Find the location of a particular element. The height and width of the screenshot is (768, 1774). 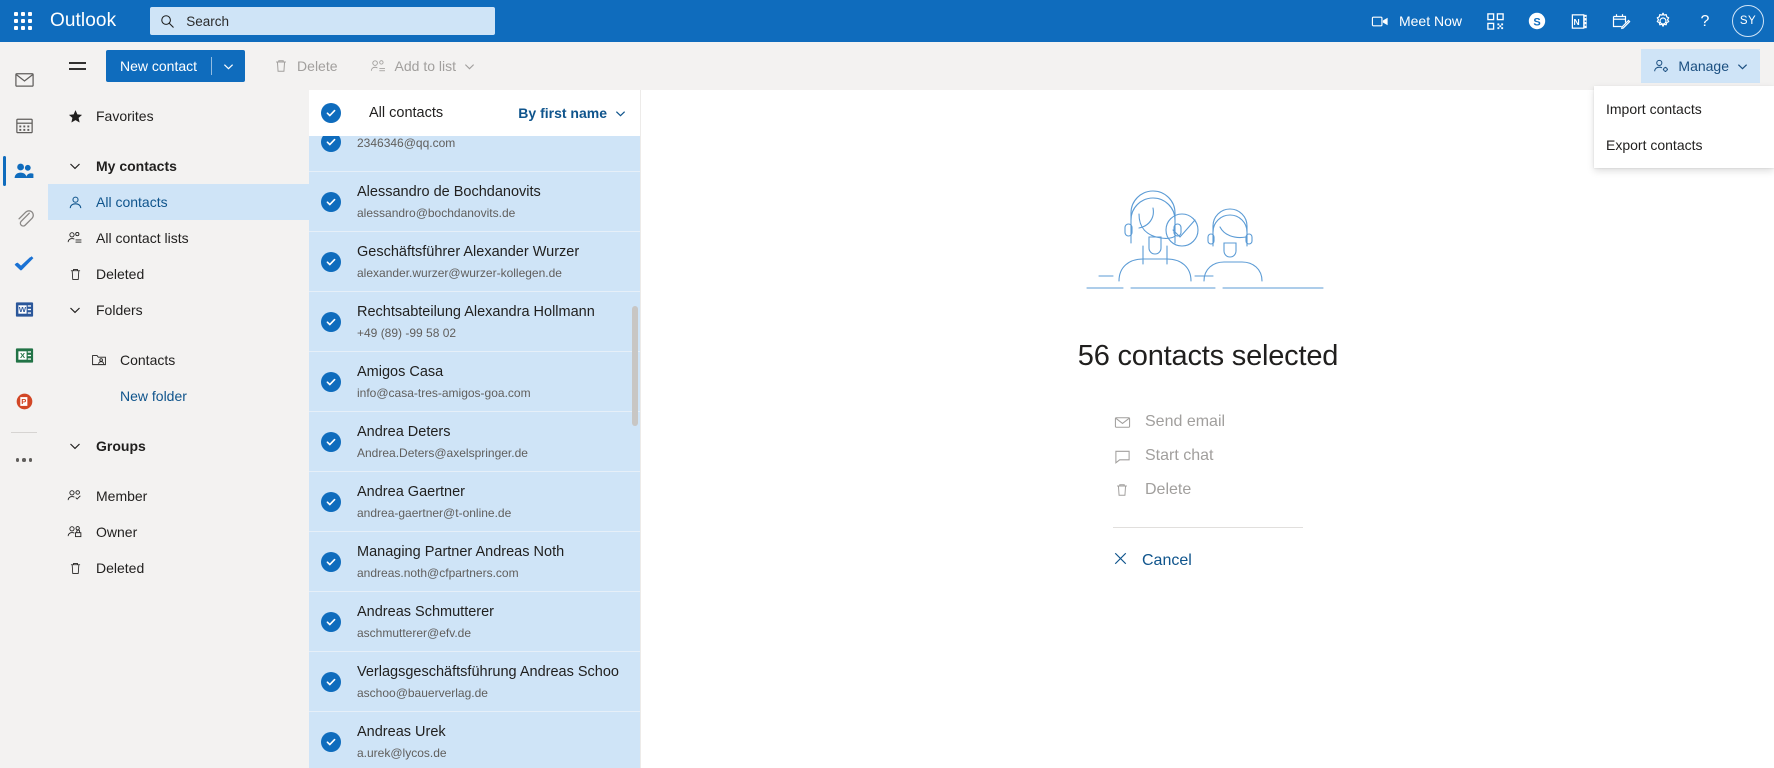

cancel-button: Cancel is located at coordinates (1208, 561).